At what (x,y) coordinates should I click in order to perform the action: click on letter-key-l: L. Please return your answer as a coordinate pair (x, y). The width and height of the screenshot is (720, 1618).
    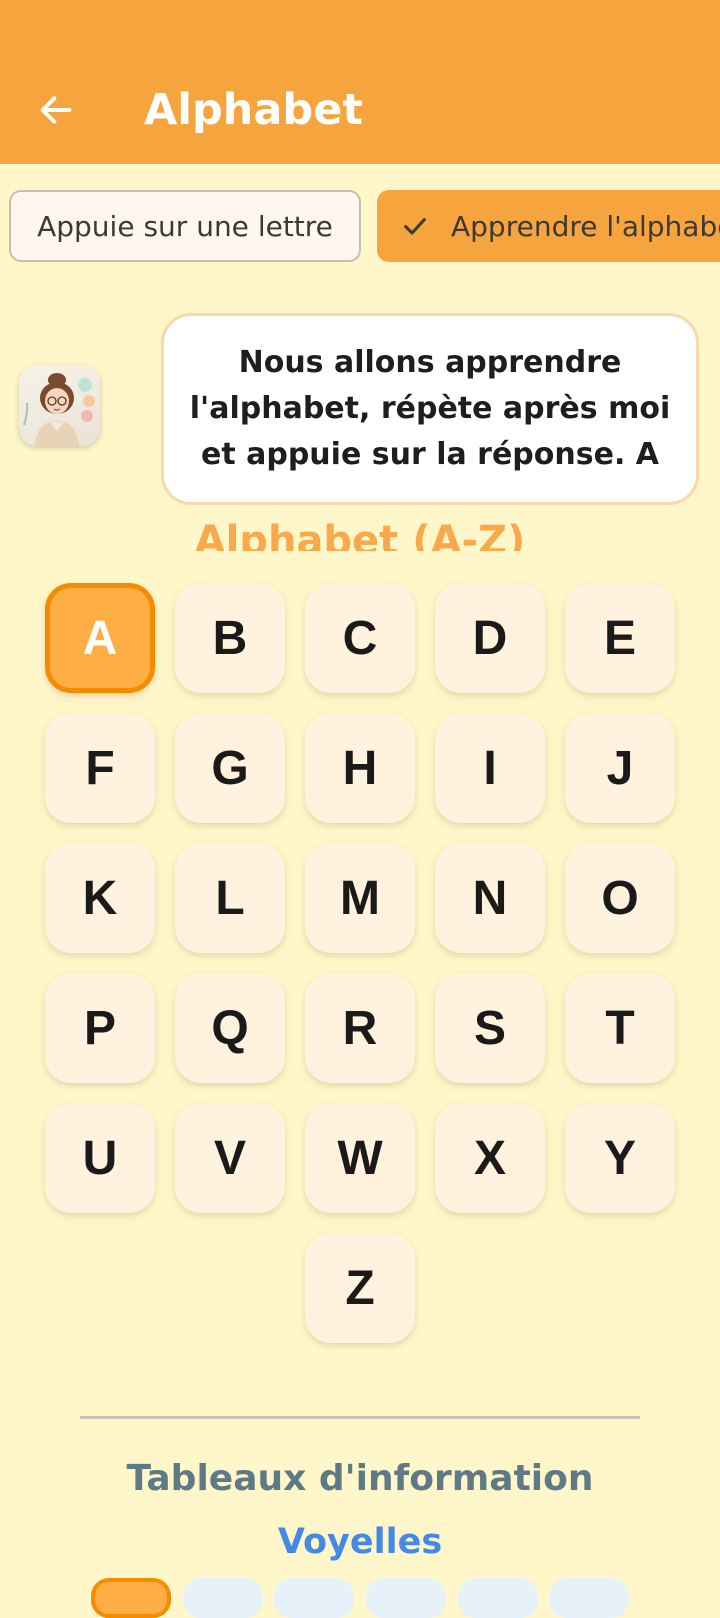
    Looking at the image, I should click on (230, 898).